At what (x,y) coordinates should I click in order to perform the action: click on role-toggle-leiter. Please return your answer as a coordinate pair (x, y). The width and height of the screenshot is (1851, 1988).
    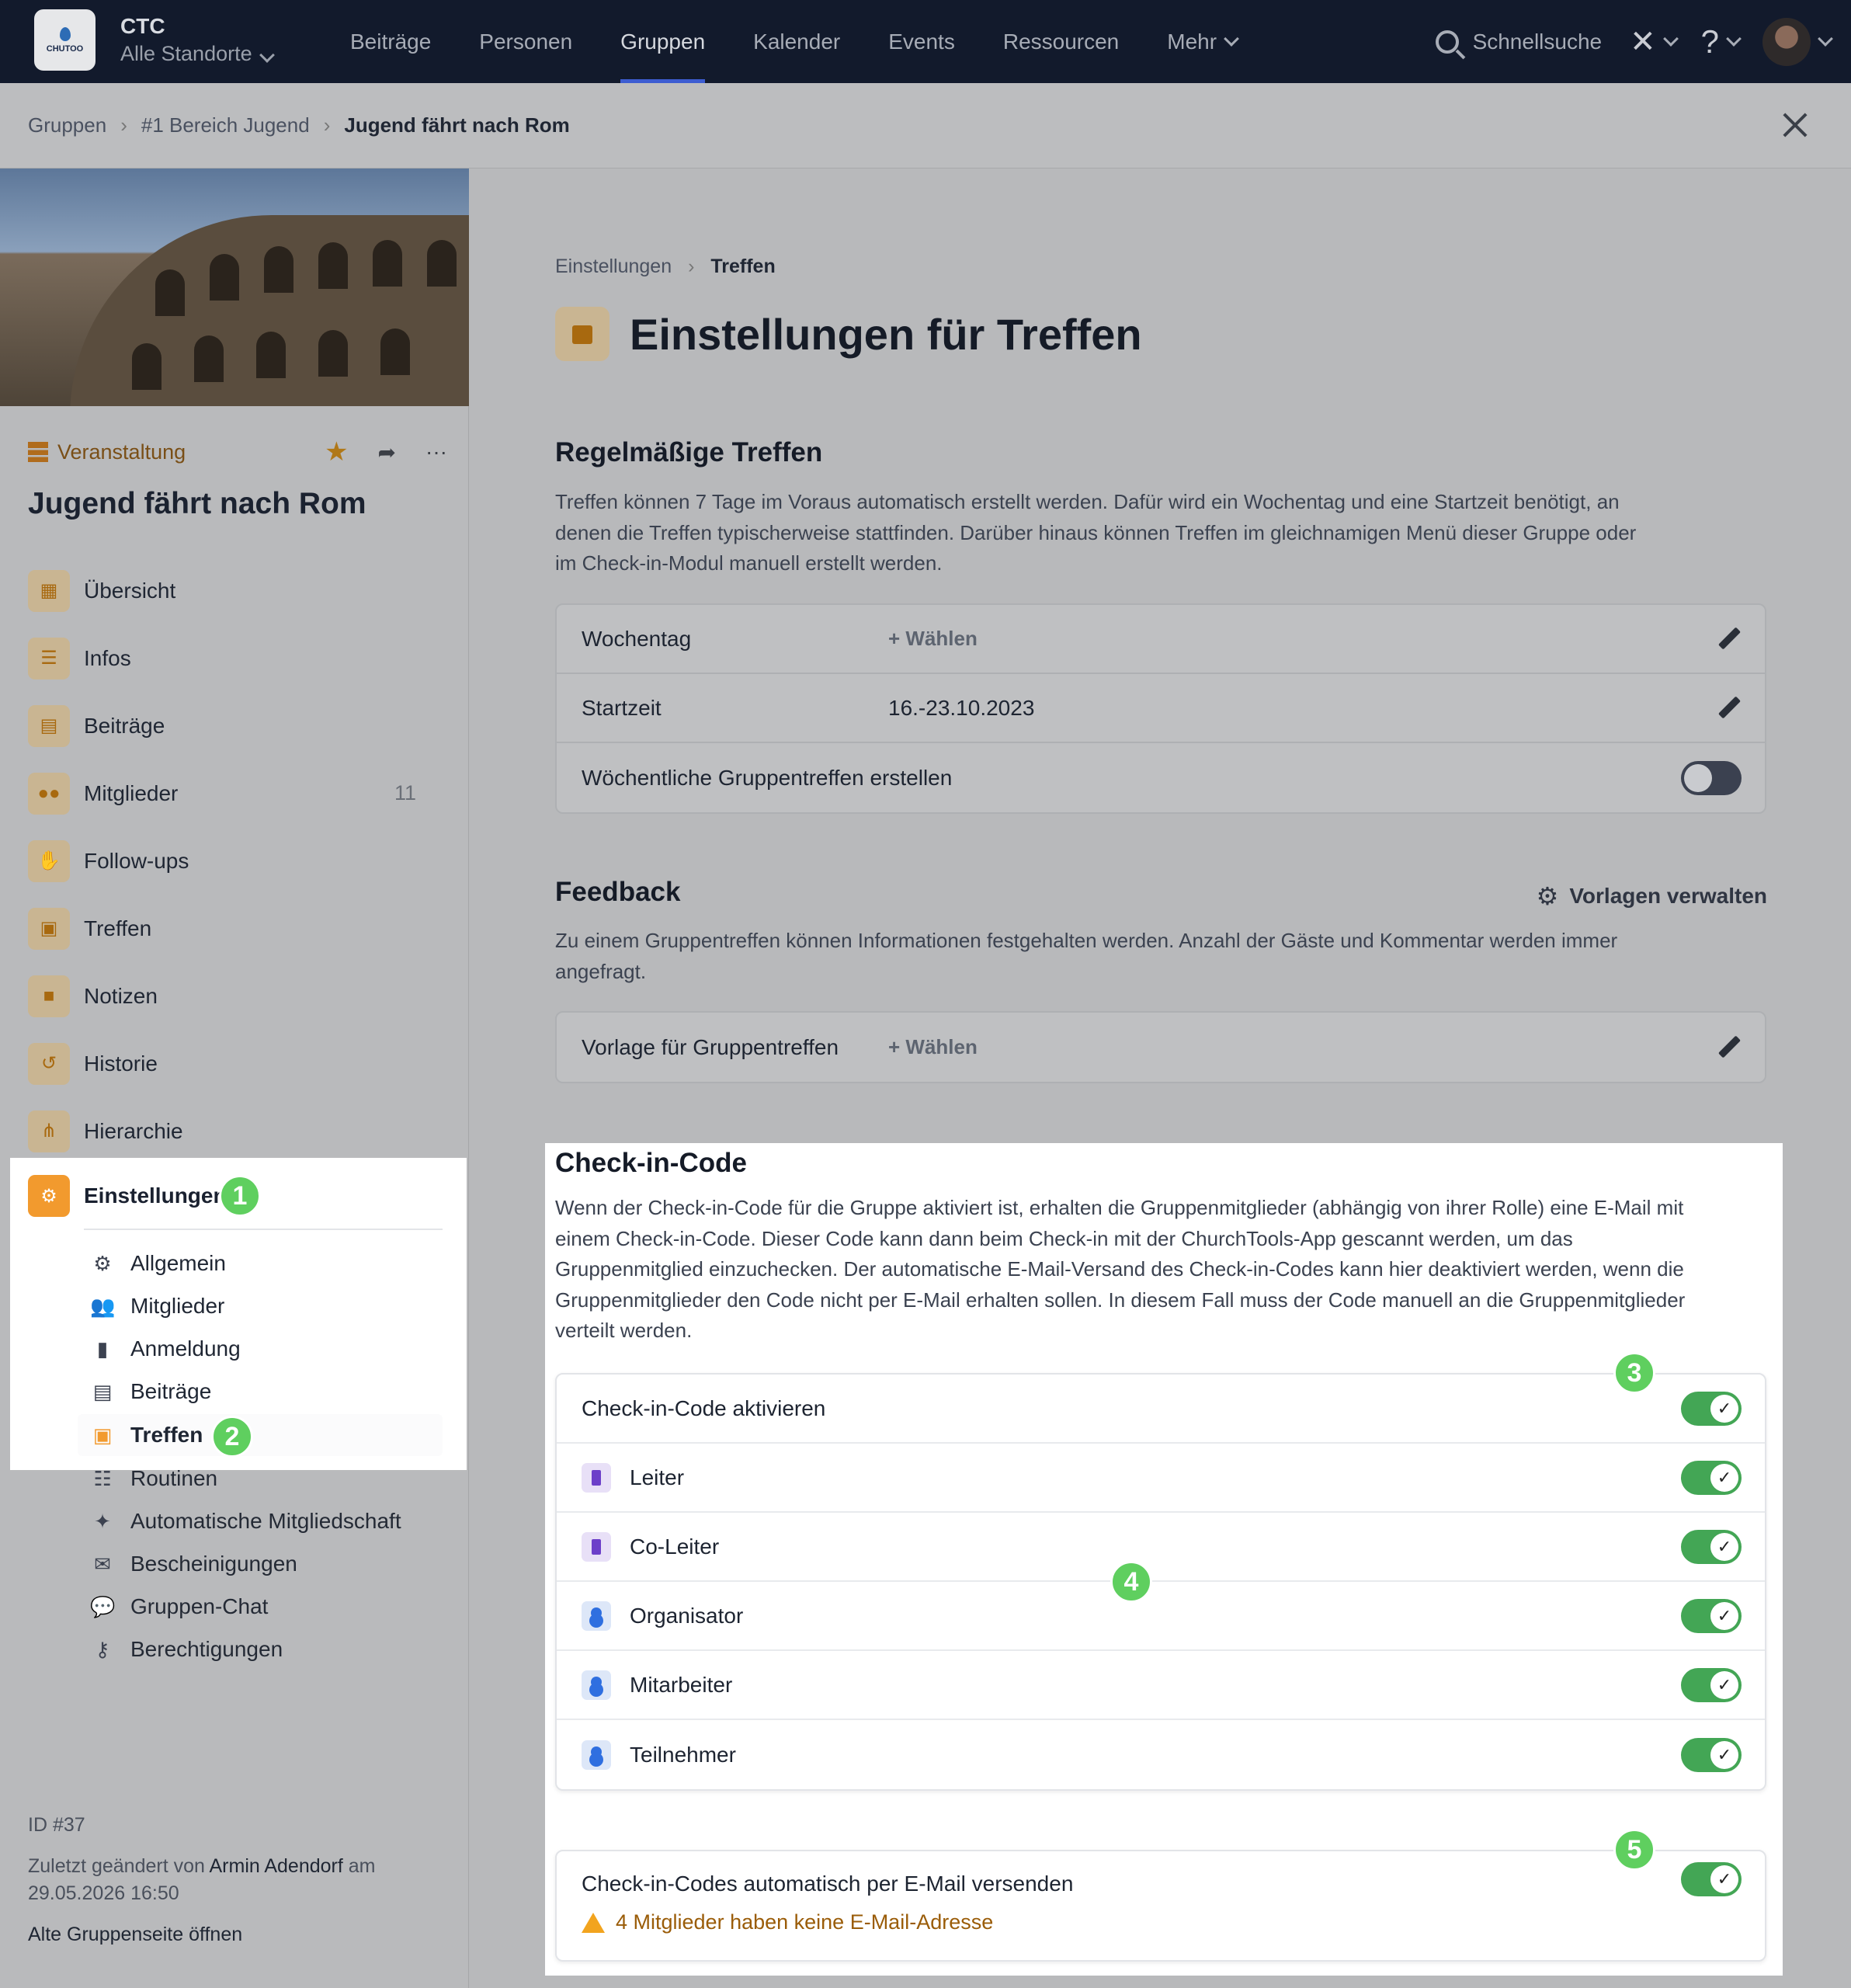
    Looking at the image, I should click on (1711, 1477).